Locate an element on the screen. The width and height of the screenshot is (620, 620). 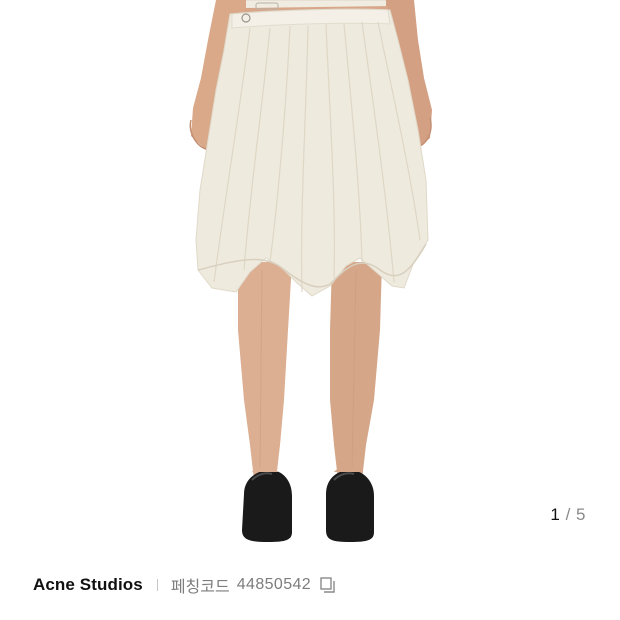
left-leg is located at coordinates (265, 371).